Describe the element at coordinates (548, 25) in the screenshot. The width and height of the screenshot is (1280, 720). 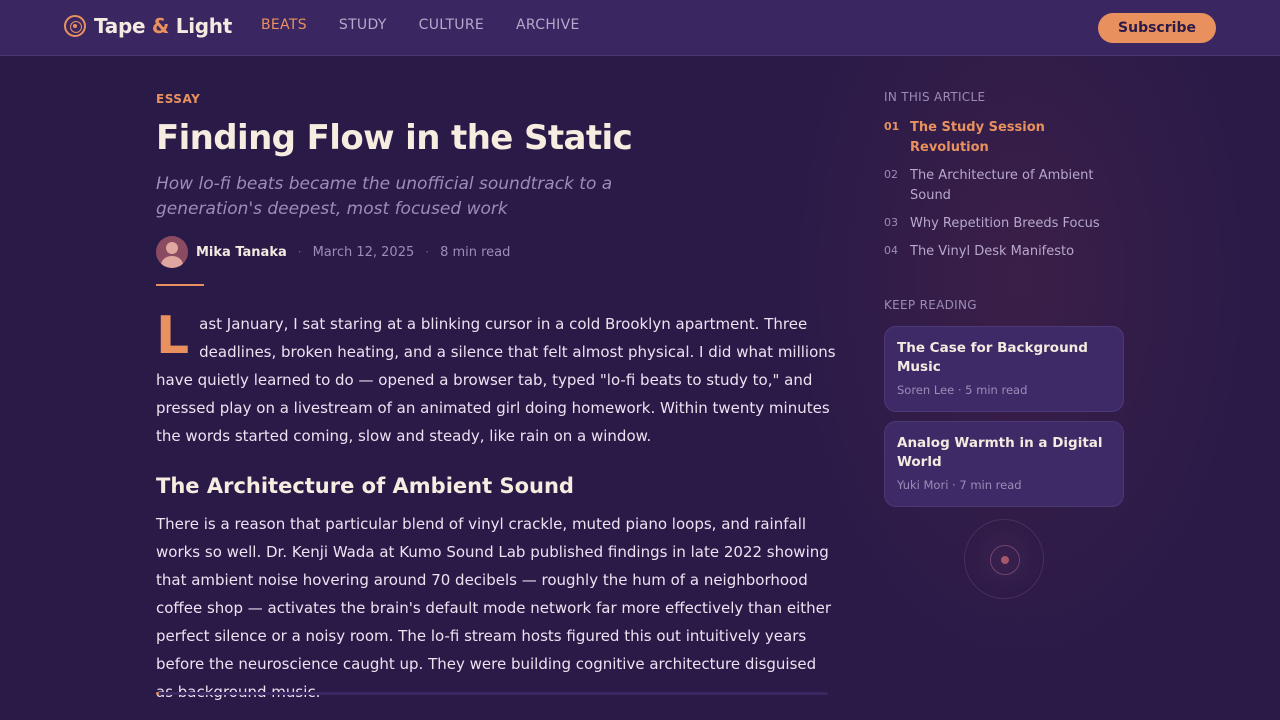
I see `nav-item-archive: ARCHIVE` at that location.